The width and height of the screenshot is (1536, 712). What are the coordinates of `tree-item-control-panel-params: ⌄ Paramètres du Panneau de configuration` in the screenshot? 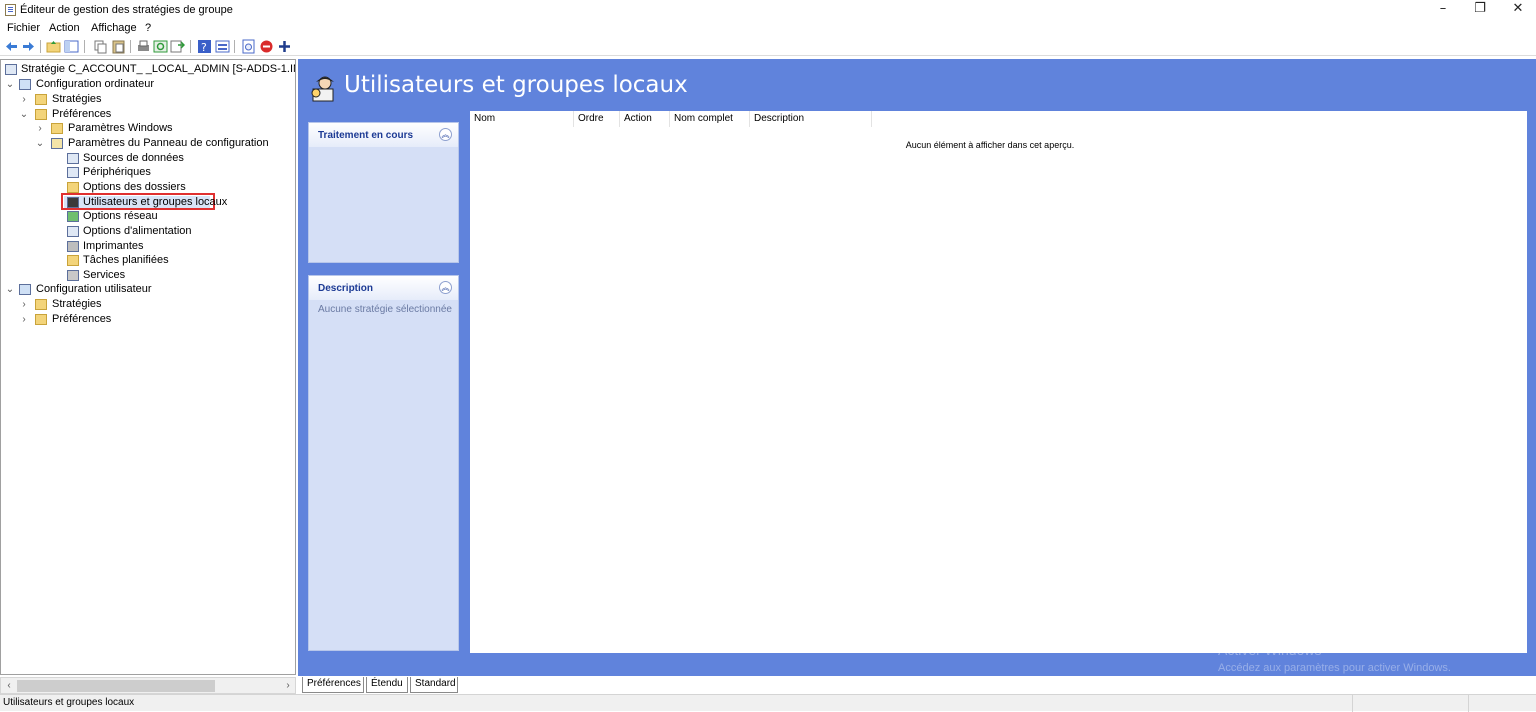 It's located at (162, 143).